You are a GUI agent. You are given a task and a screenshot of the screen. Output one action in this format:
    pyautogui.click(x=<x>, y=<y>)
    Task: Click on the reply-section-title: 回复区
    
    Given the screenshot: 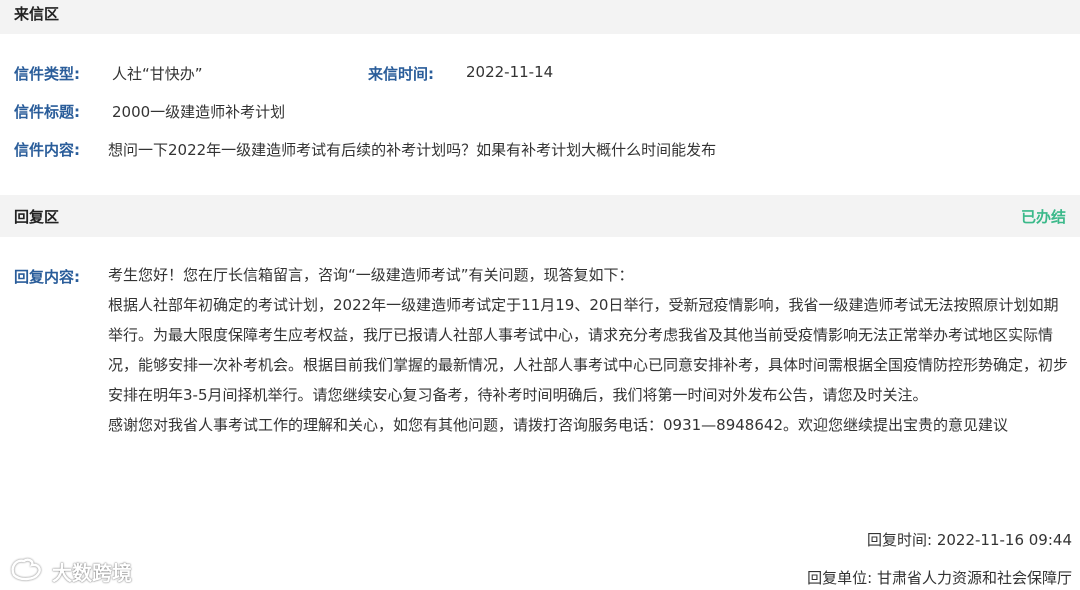 What is the action you would take?
    pyautogui.click(x=37, y=216)
    